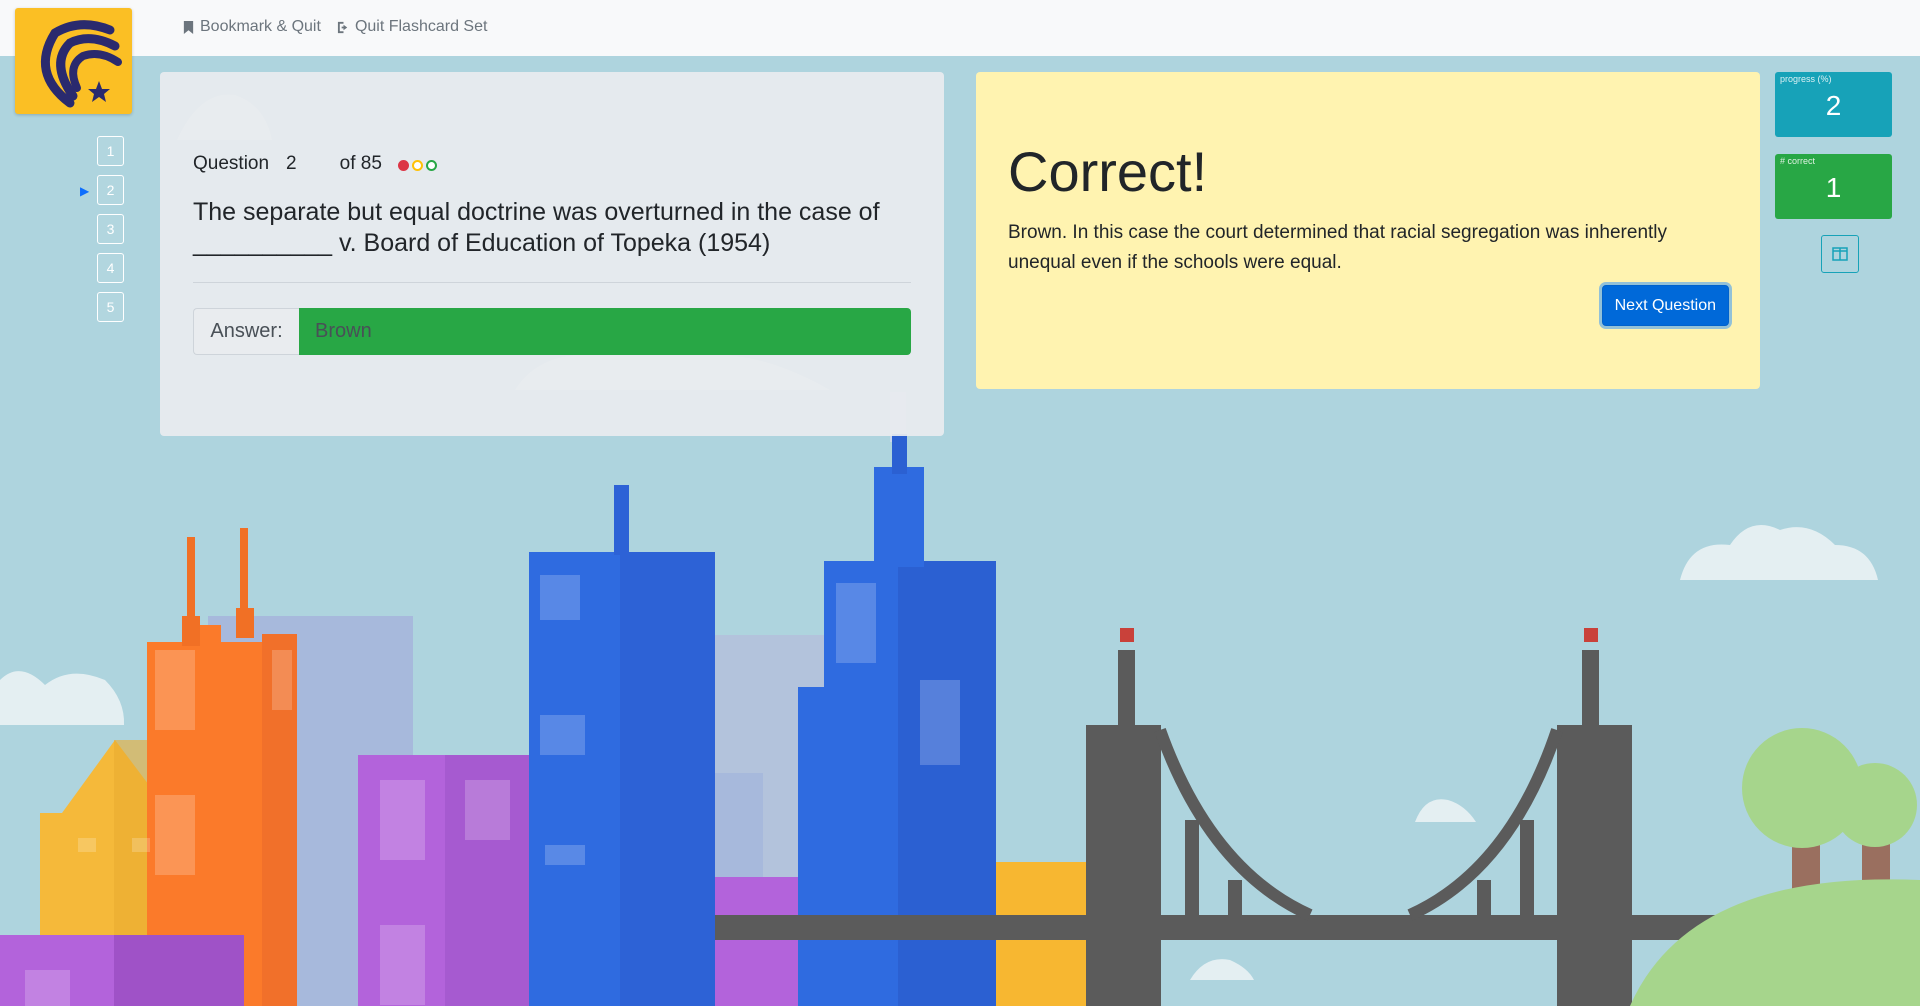 The width and height of the screenshot is (1920, 1006). What do you see at coordinates (403, 165) in the screenshot?
I see `check-circle-icon` at bounding box center [403, 165].